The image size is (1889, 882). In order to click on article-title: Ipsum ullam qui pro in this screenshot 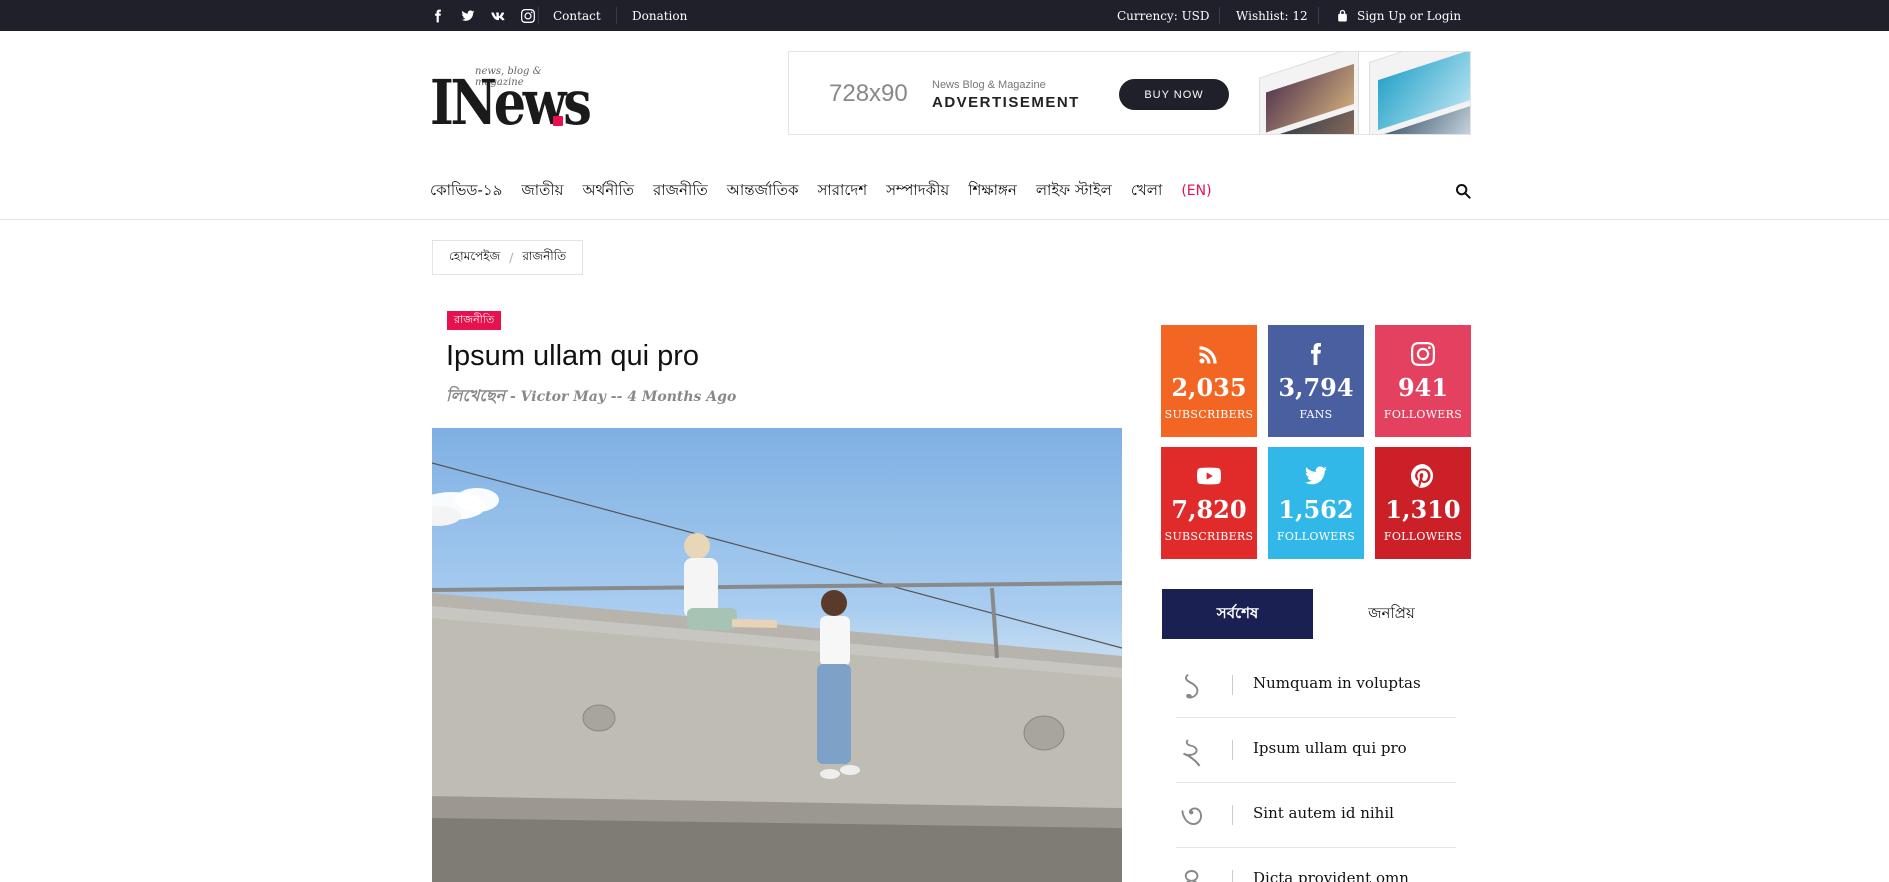, I will do `click(573, 356)`.